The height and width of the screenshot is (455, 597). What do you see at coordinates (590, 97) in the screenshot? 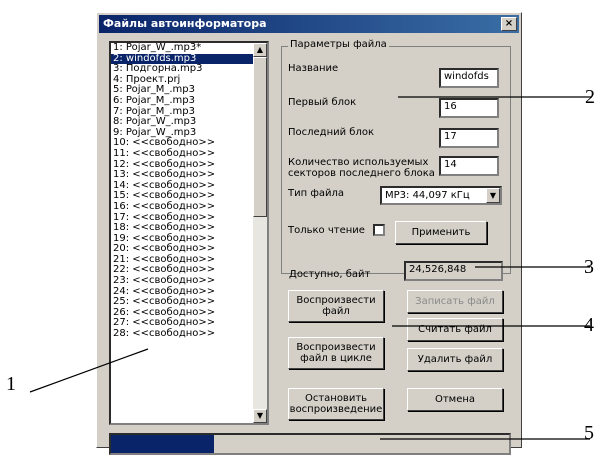
I see `callout-label-2: 2` at bounding box center [590, 97].